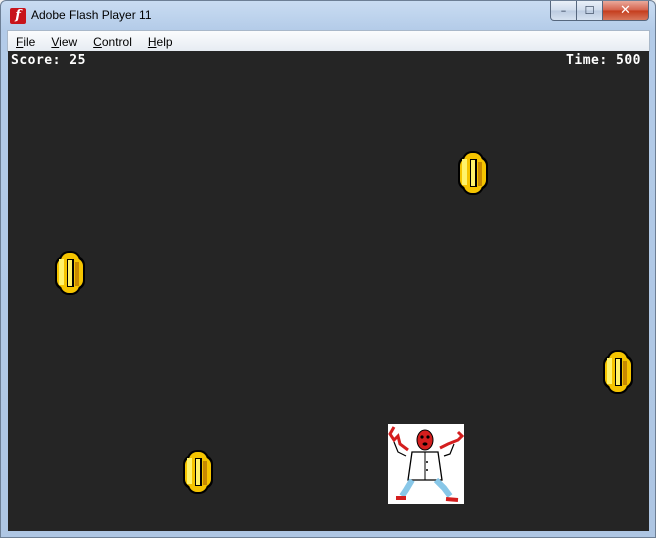 The width and height of the screenshot is (656, 538). I want to click on score-display: Score: 25, so click(48, 60).